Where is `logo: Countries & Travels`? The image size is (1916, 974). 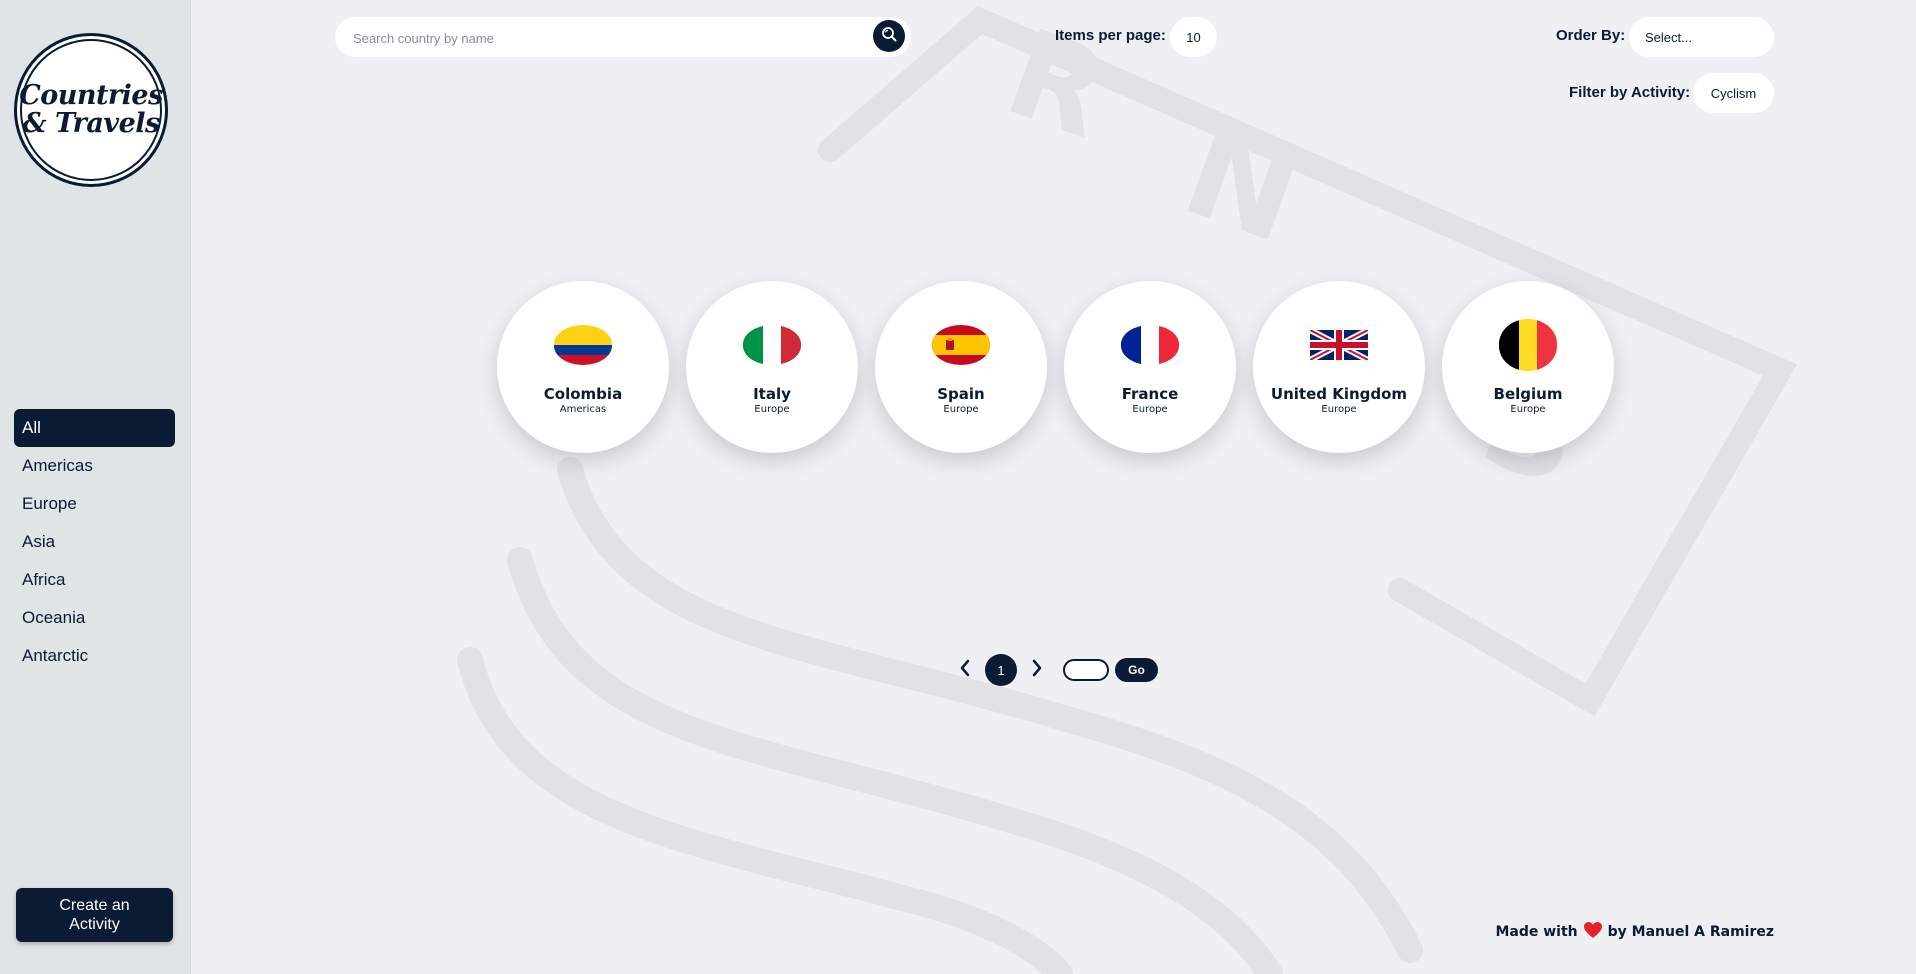 logo: Countries & Travels is located at coordinates (91, 110).